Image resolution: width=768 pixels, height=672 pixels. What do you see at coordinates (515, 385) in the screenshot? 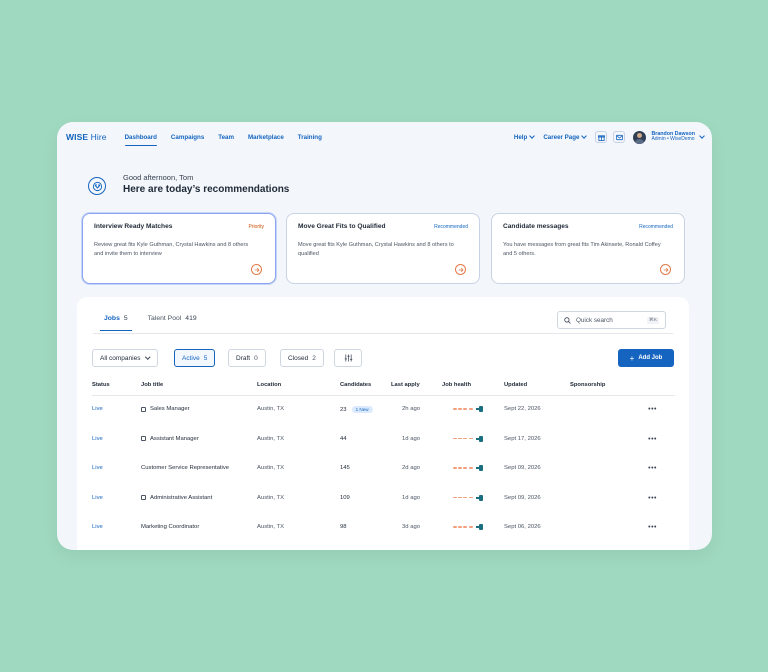
I see `col-updated: Updated` at bounding box center [515, 385].